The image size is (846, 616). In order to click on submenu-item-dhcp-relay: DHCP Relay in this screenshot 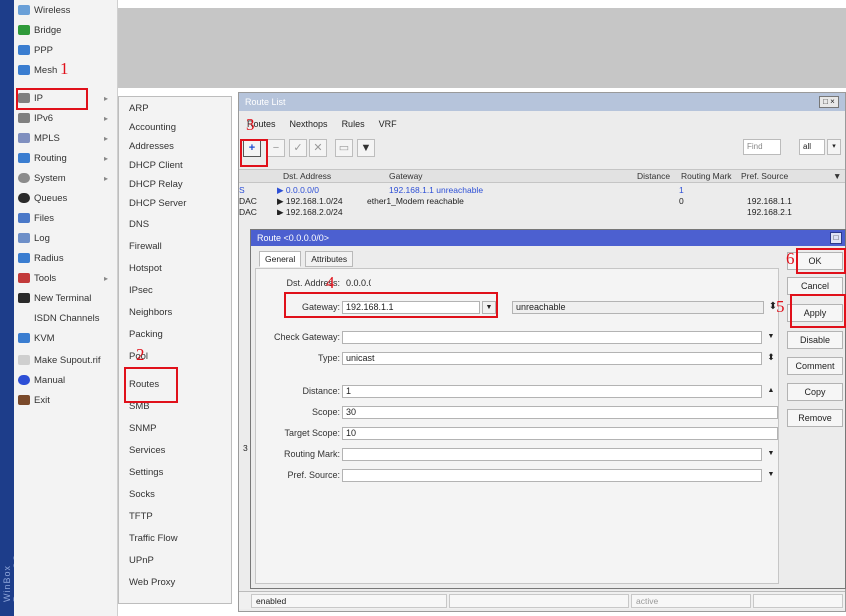, I will do `click(175, 184)`.